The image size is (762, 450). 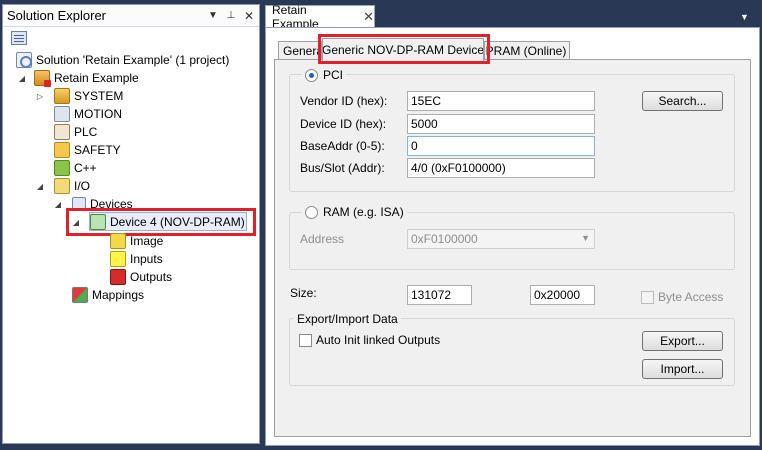 I want to click on ram-radio-button, so click(x=311, y=212).